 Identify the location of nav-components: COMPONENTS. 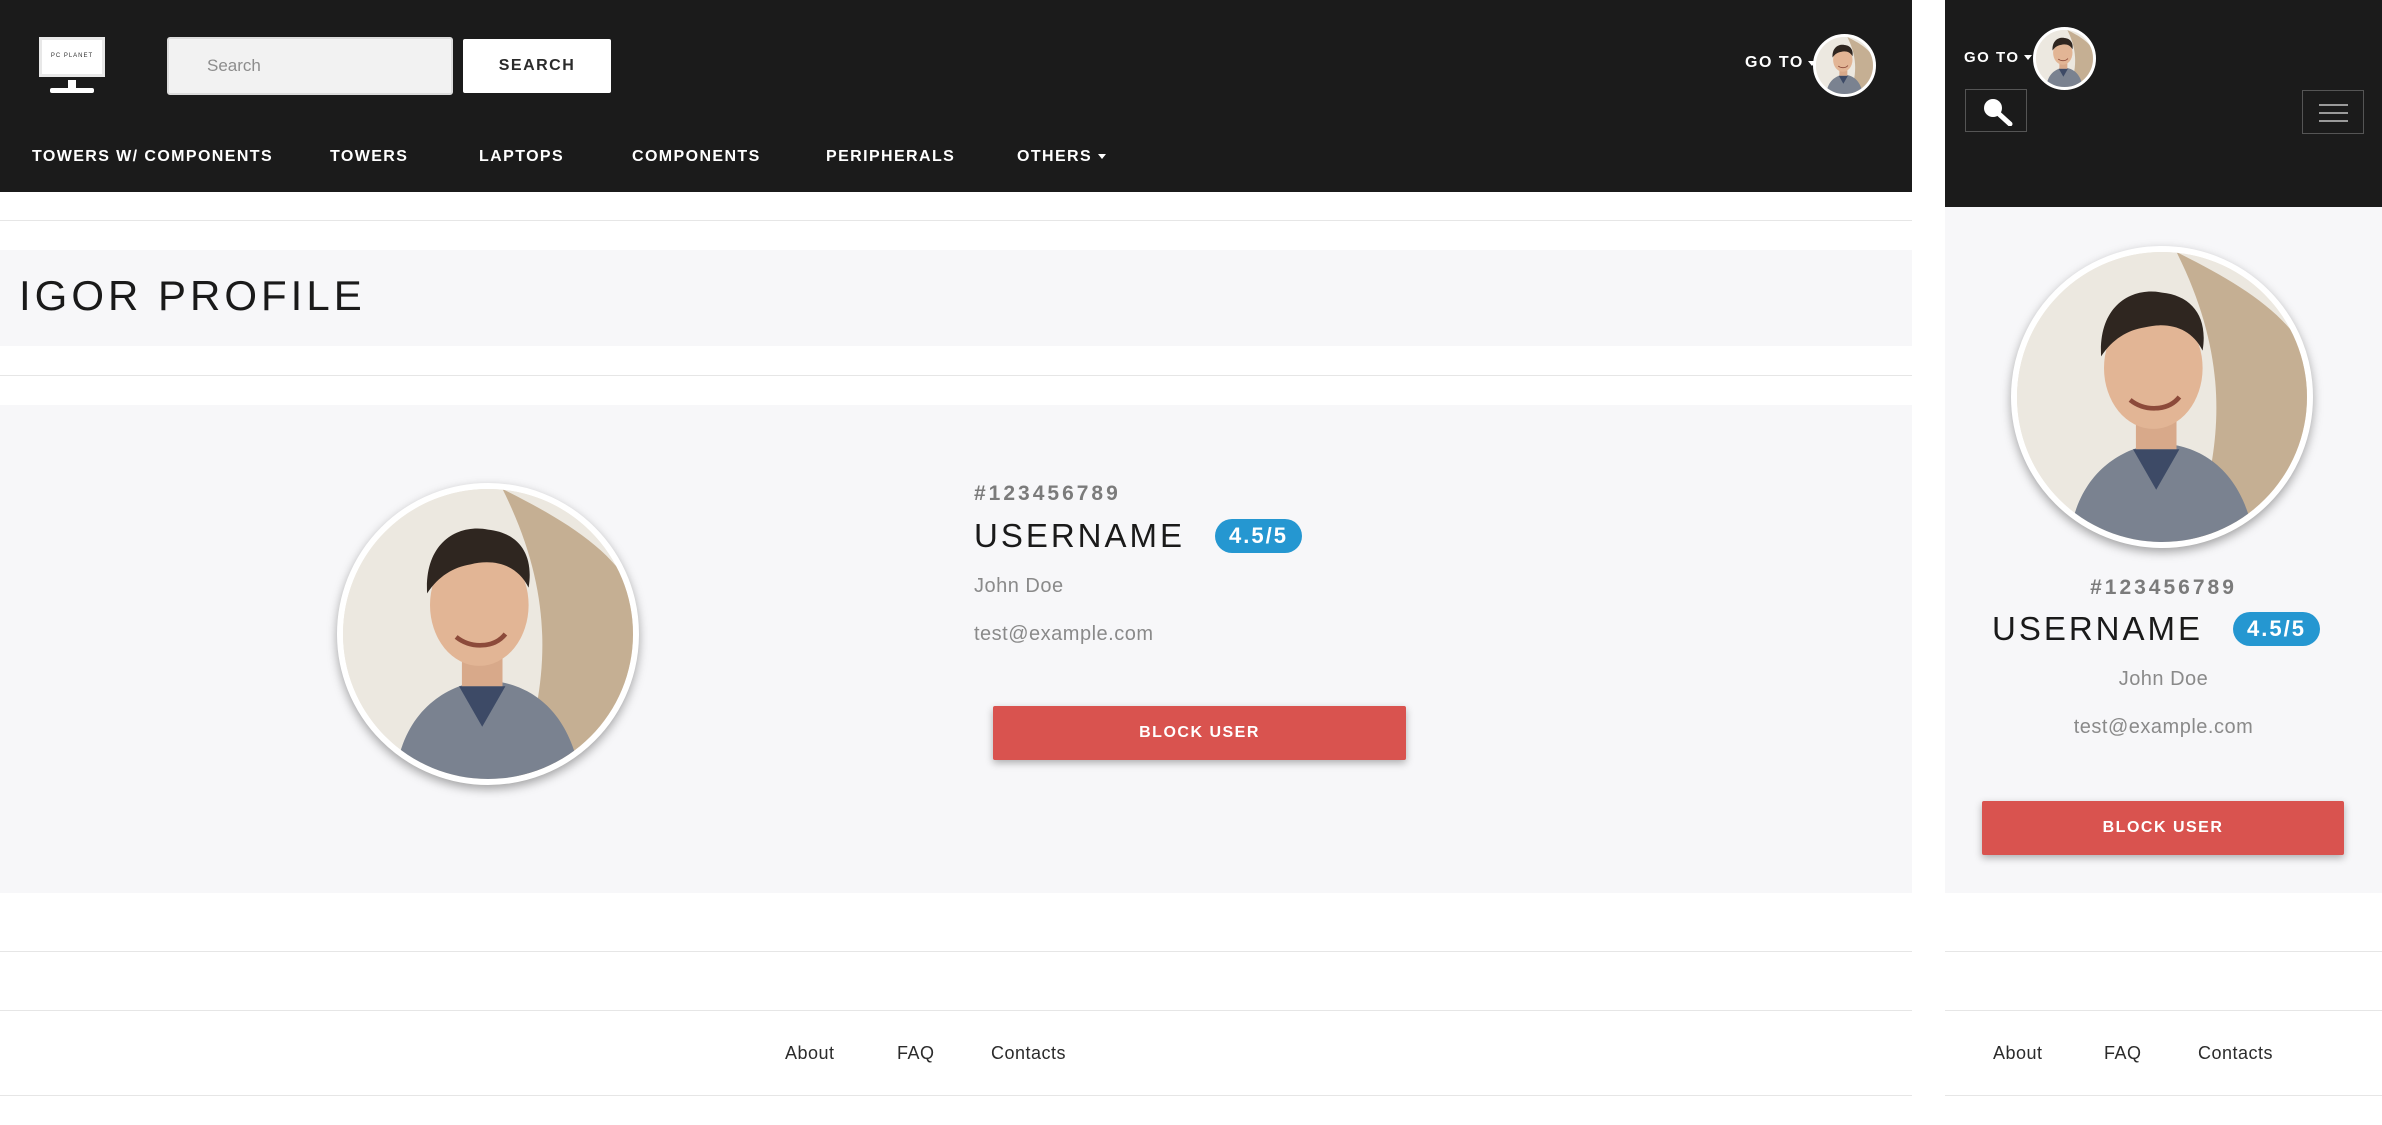
(696, 157).